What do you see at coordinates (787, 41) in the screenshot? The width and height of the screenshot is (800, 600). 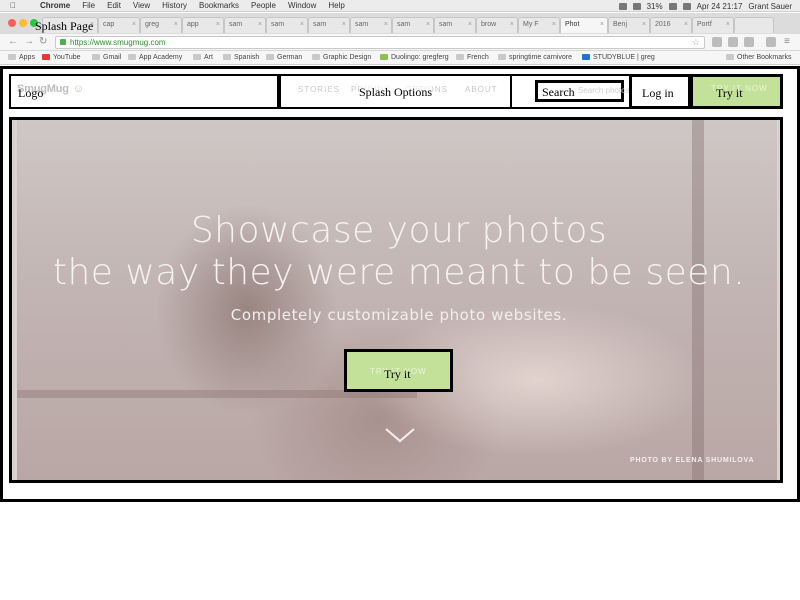 I see `menu-icon: ≡` at bounding box center [787, 41].